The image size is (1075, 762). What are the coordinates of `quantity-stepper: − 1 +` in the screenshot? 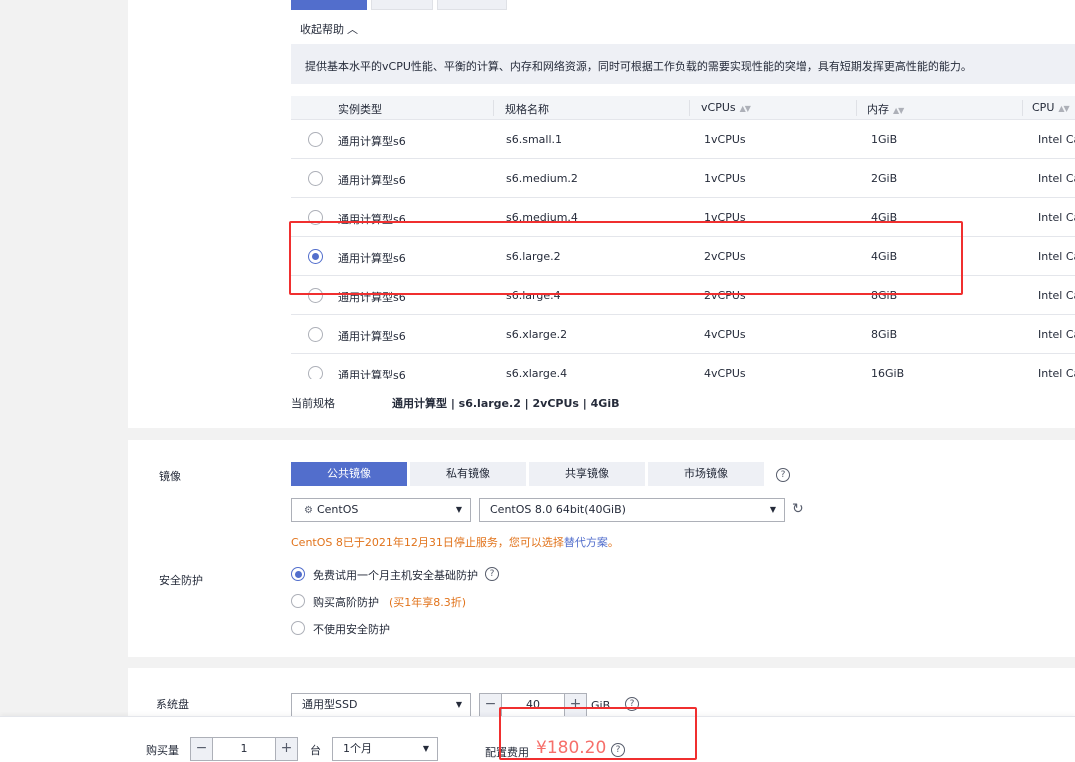 It's located at (244, 749).